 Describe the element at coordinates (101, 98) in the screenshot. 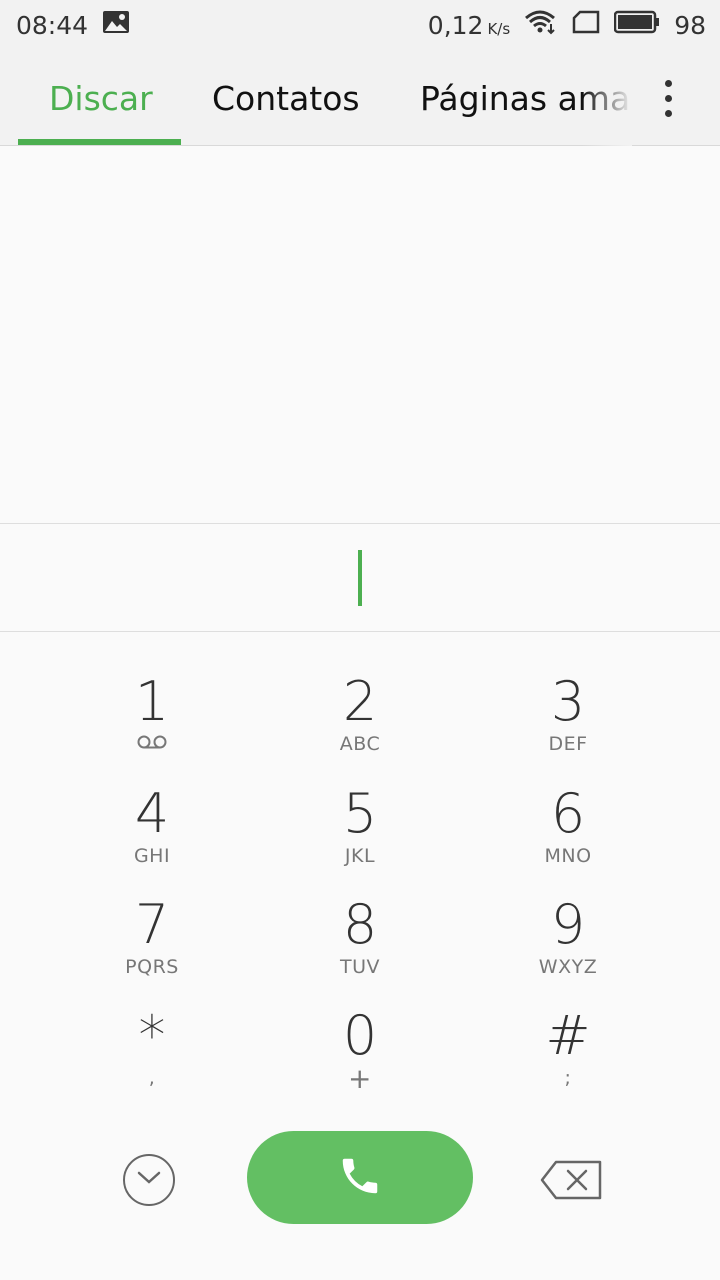

I see `tab-discar: Discar` at that location.